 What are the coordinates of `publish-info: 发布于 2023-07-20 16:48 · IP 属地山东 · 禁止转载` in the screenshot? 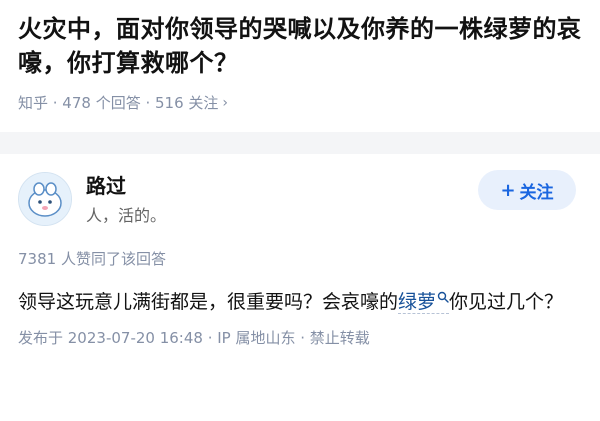 It's located at (194, 338).